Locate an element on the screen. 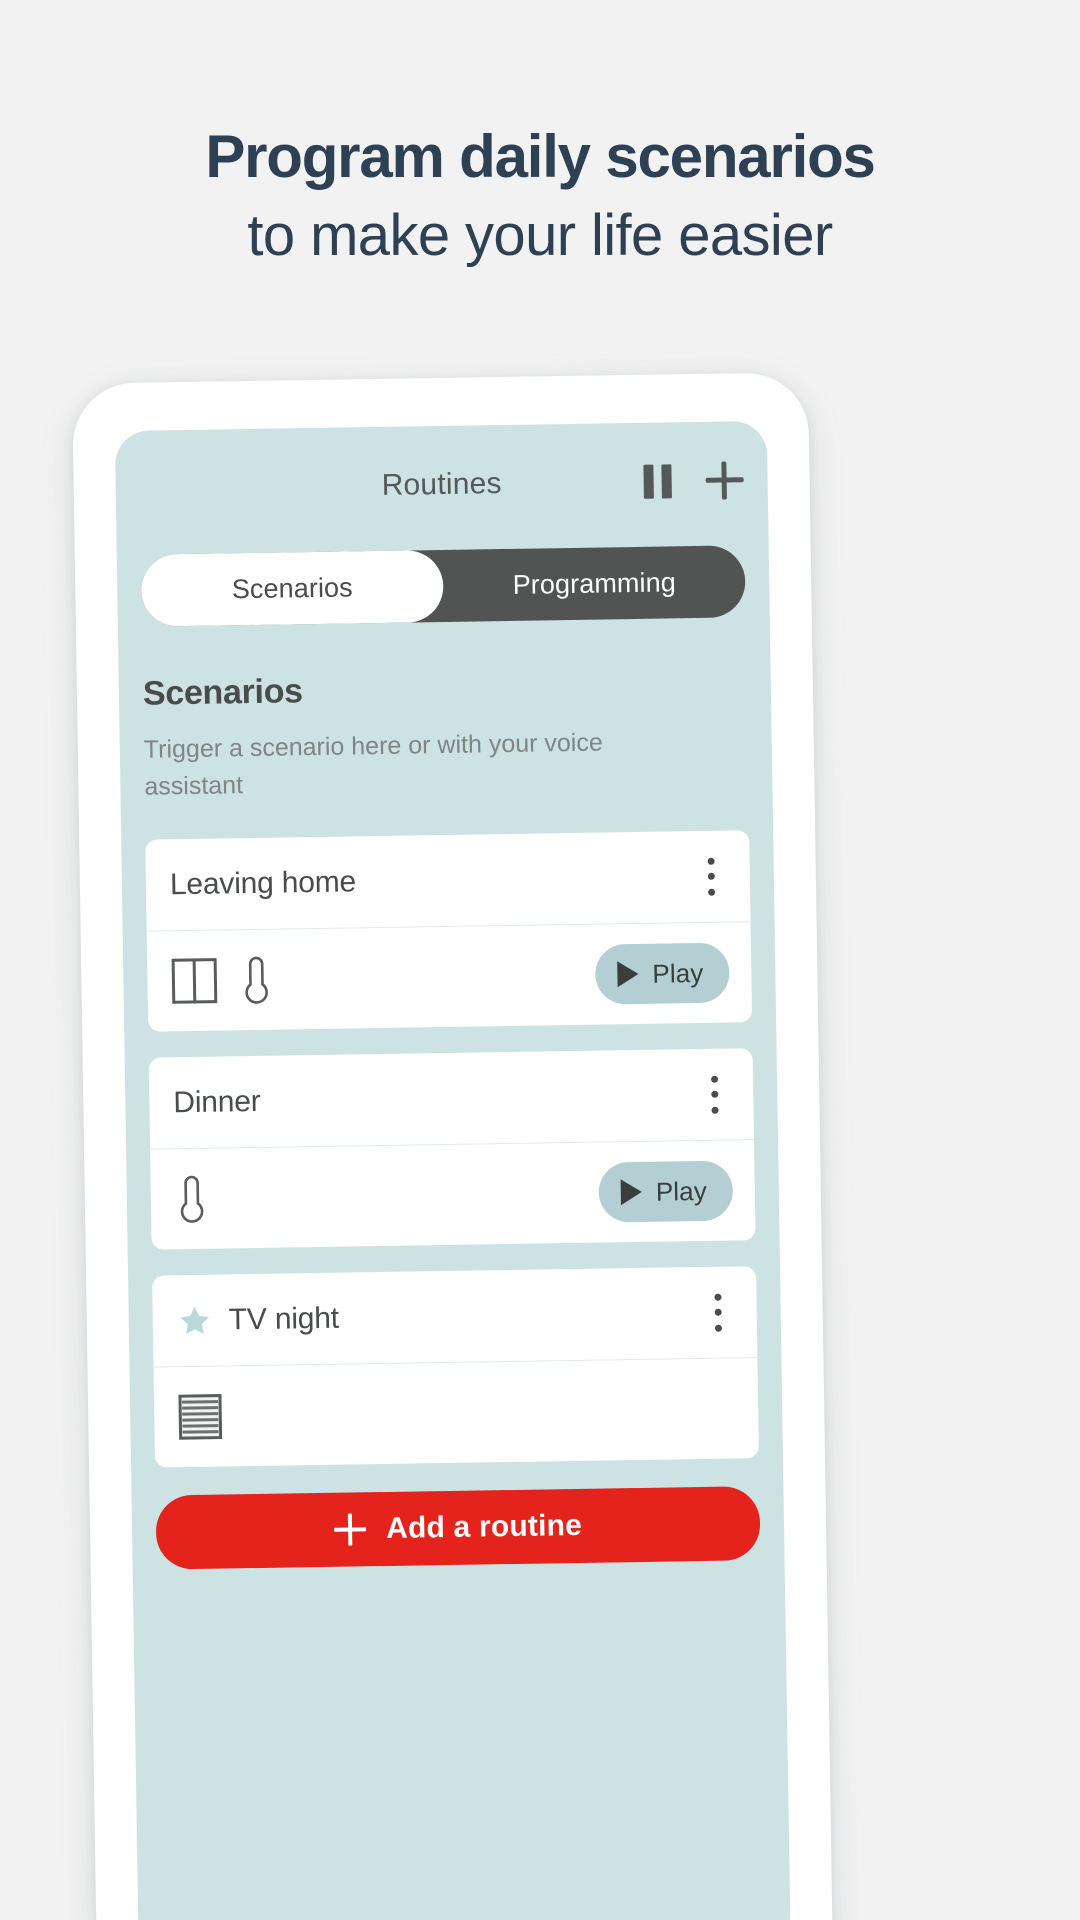 The image size is (1080, 1920). scenario-card: Dinner Play is located at coordinates (452, 1149).